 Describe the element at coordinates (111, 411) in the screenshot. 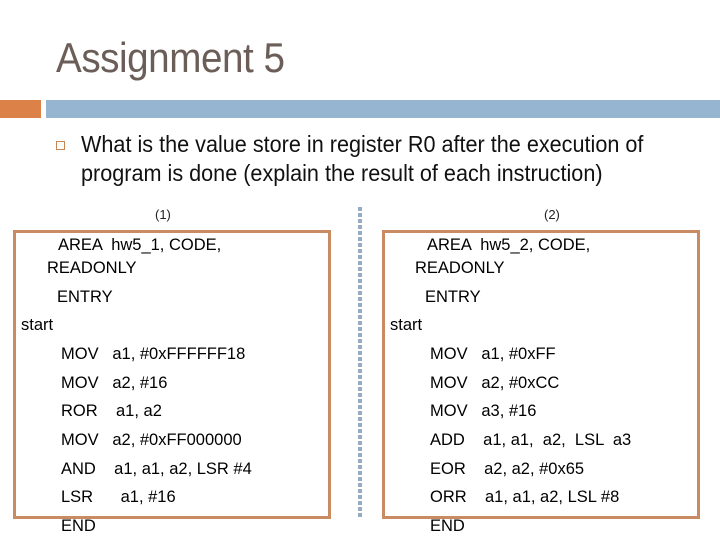

I see `code-line: ROR a1, a2` at that location.